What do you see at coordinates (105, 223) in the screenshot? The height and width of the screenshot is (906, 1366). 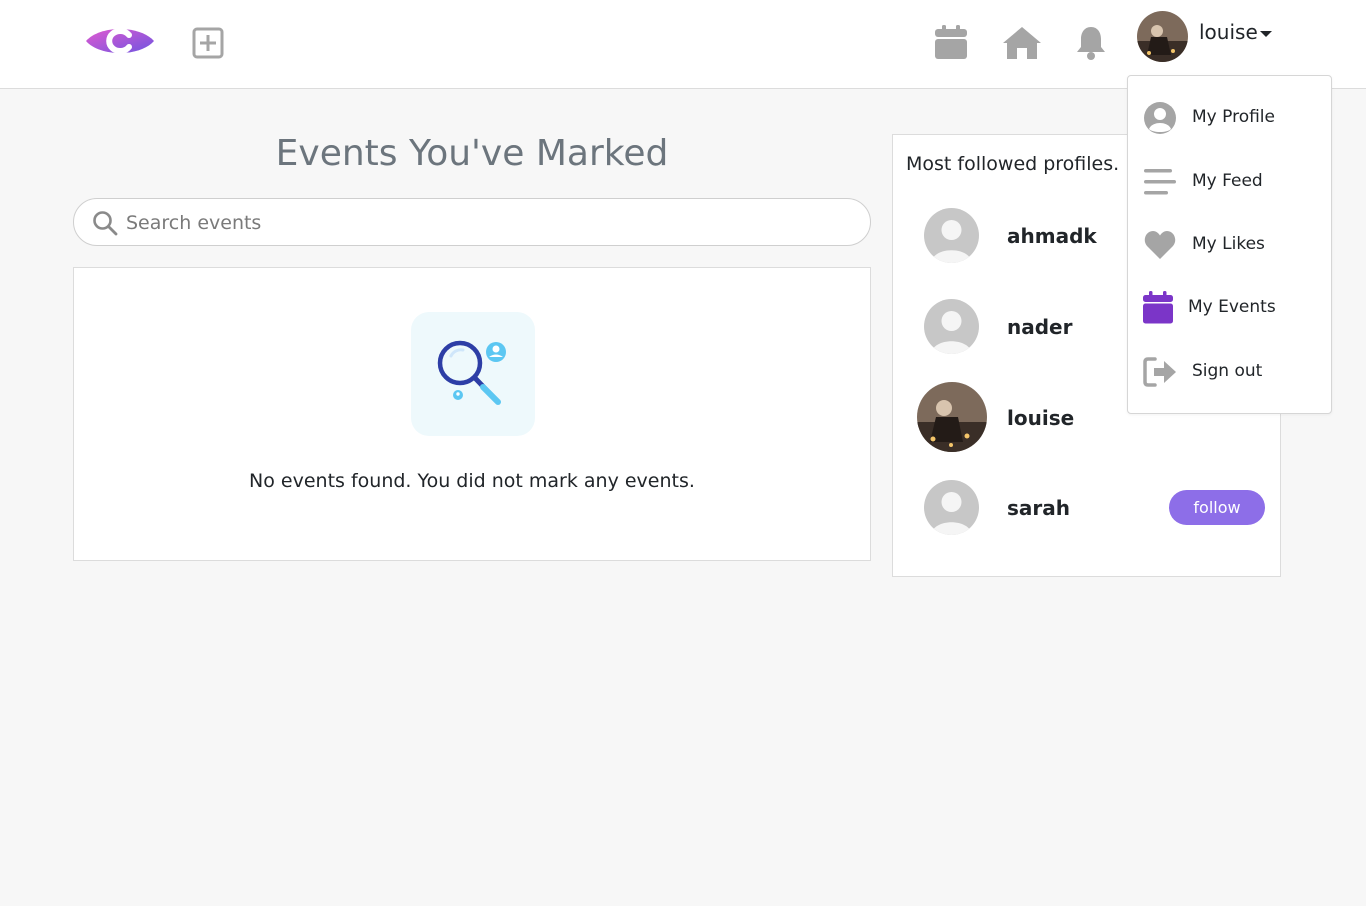 I see `search-icon` at bounding box center [105, 223].